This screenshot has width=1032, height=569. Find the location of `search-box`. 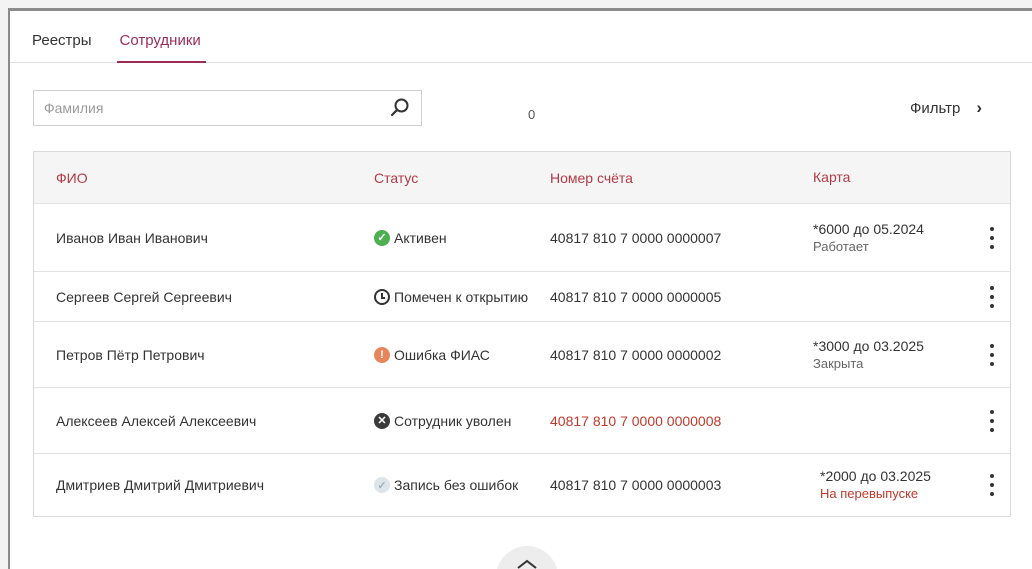

search-box is located at coordinates (227, 108).